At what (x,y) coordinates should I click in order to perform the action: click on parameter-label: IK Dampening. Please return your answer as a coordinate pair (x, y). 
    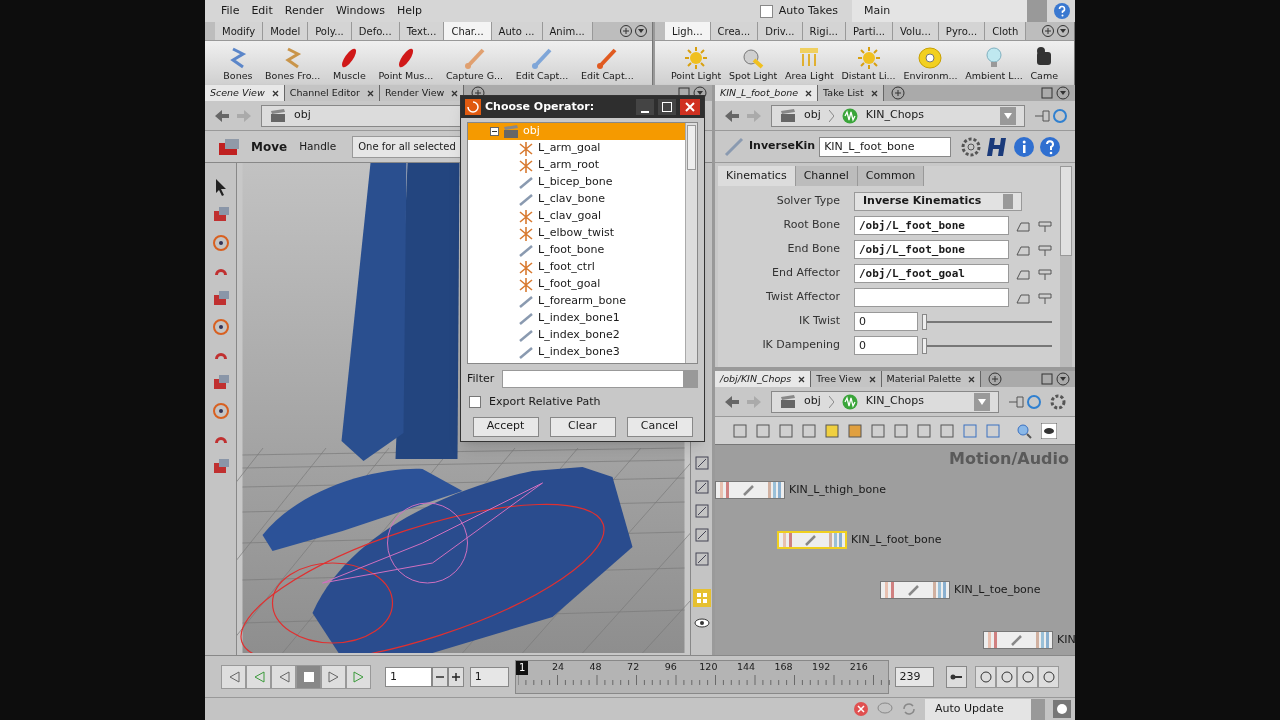
    Looking at the image, I should click on (800, 345).